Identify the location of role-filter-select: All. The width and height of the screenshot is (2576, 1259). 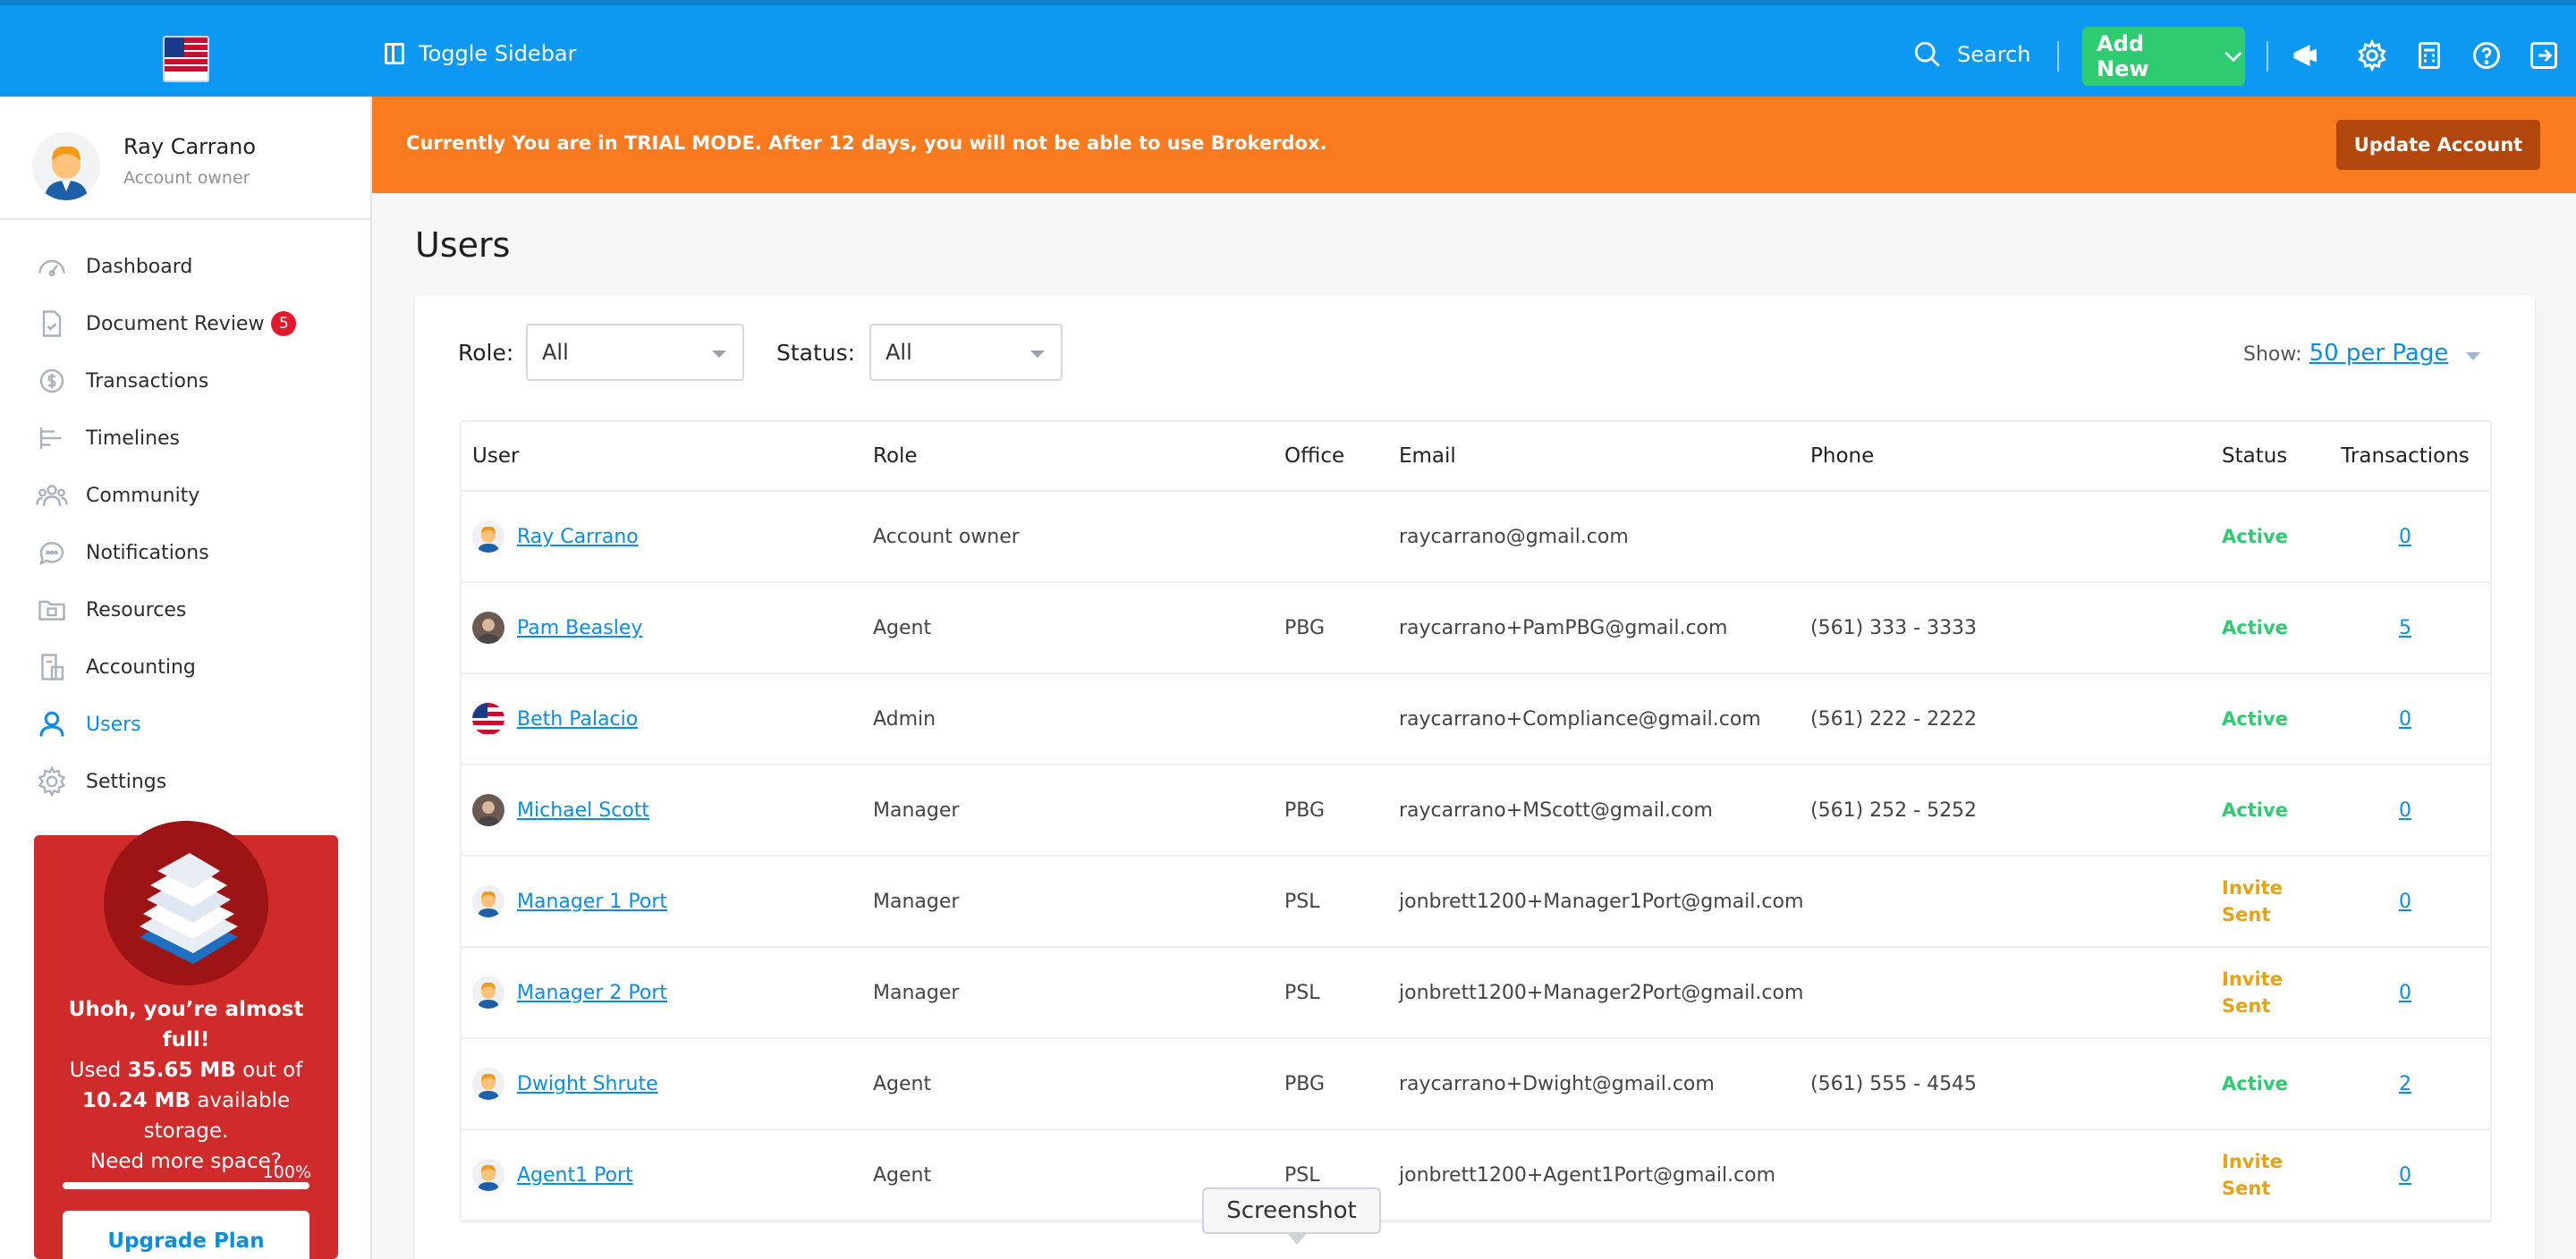
(635, 352).